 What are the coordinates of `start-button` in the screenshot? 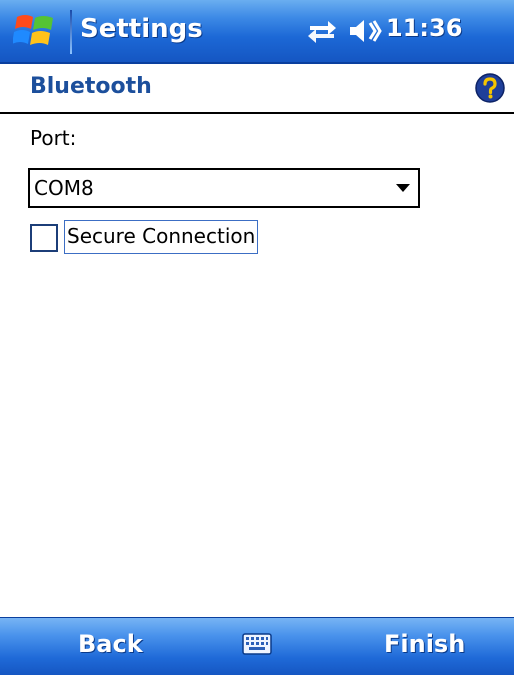 It's located at (35, 31).